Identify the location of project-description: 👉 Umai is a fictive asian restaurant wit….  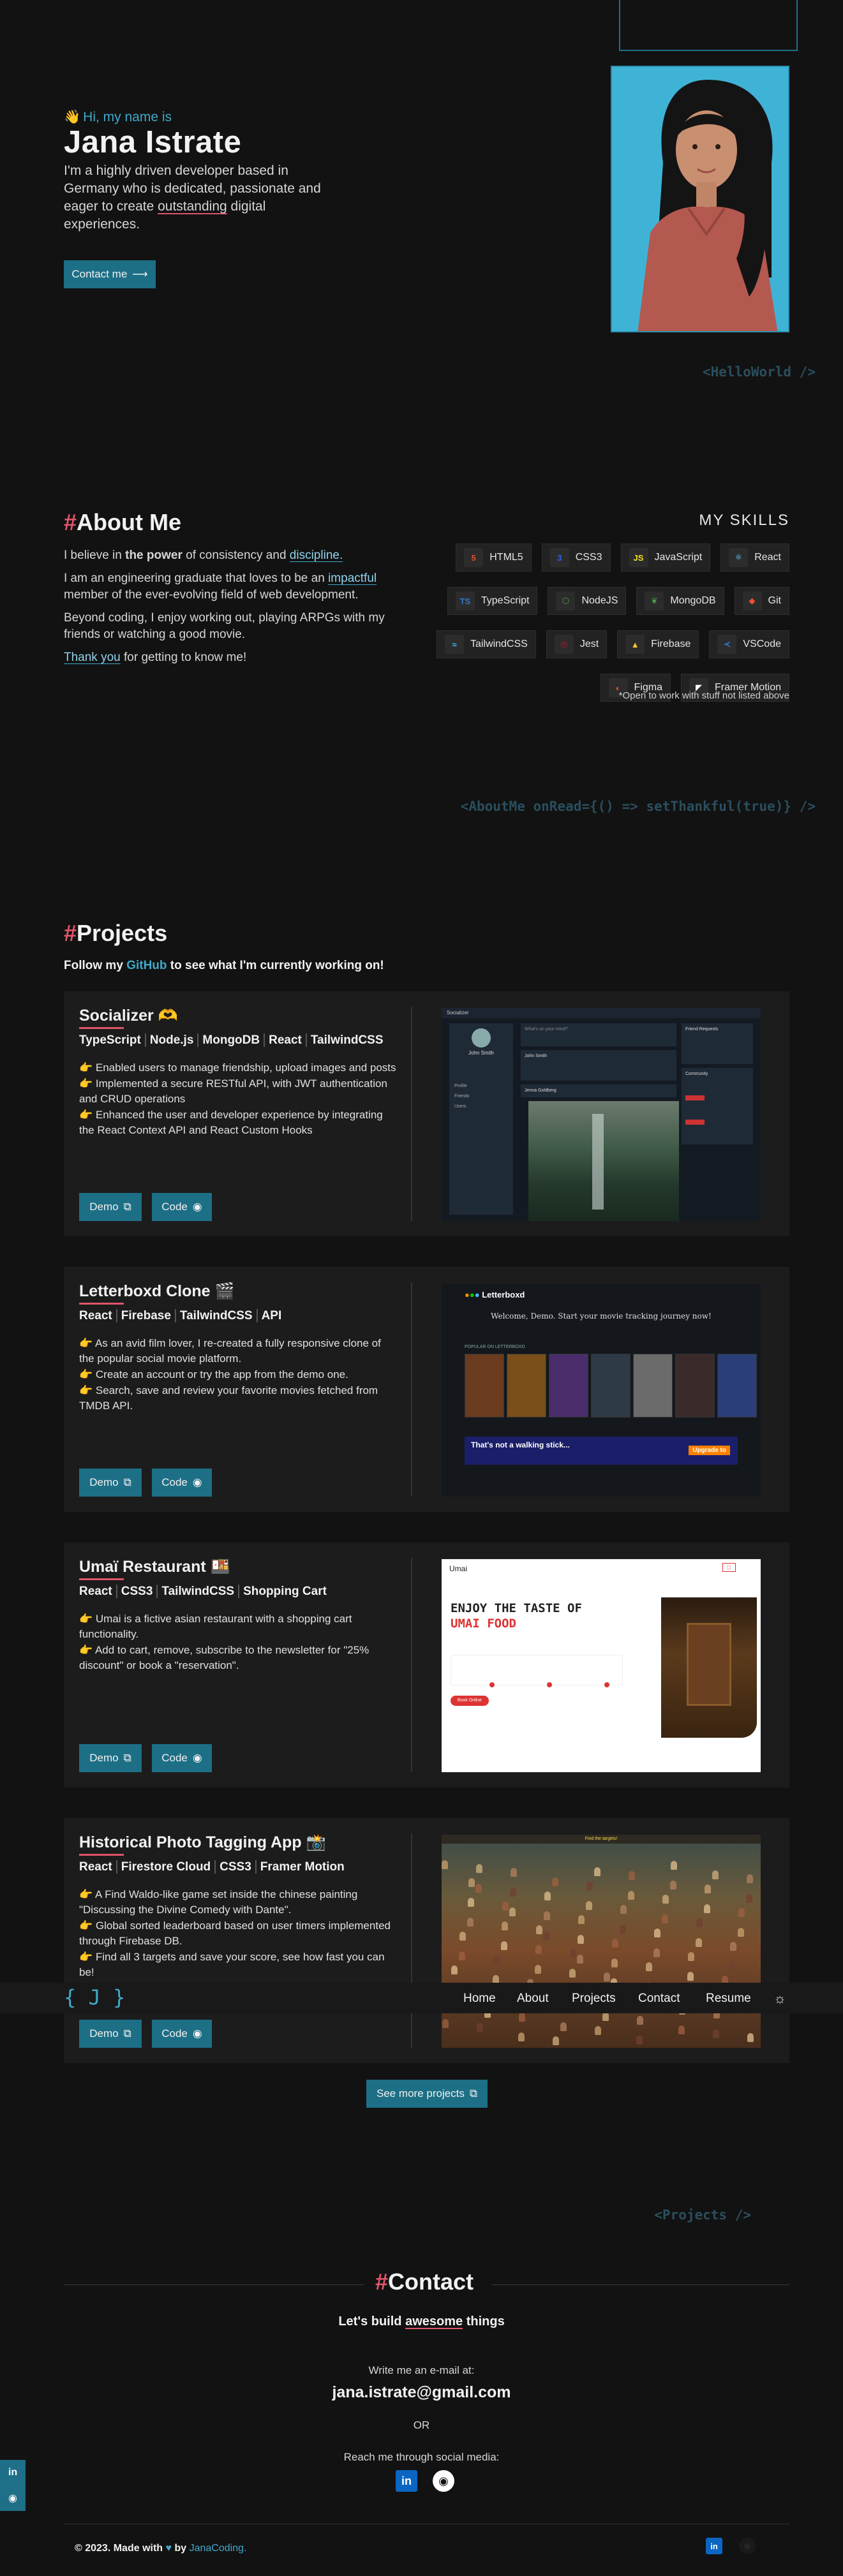
(238, 1642).